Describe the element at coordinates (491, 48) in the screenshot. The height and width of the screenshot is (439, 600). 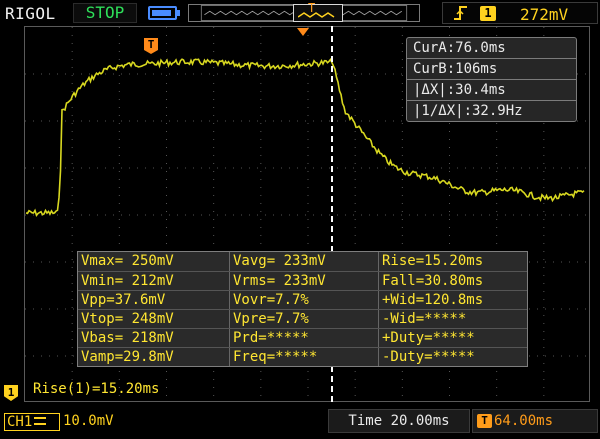
I see `cursor-a-value: CurA:76.0ms` at that location.